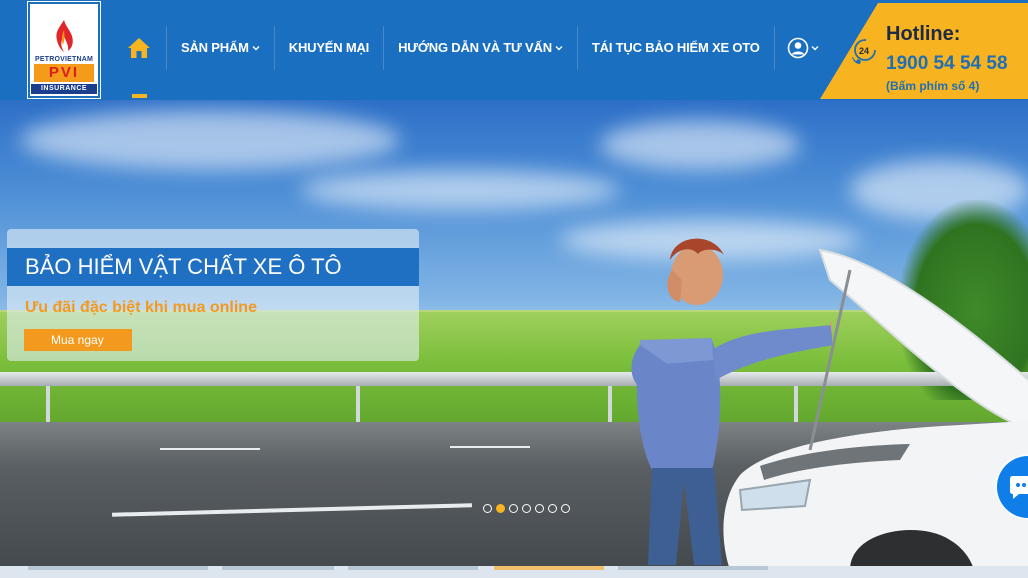 This screenshot has width=1028, height=578. What do you see at coordinates (500, 508) in the screenshot?
I see `slider-dot-active` at bounding box center [500, 508].